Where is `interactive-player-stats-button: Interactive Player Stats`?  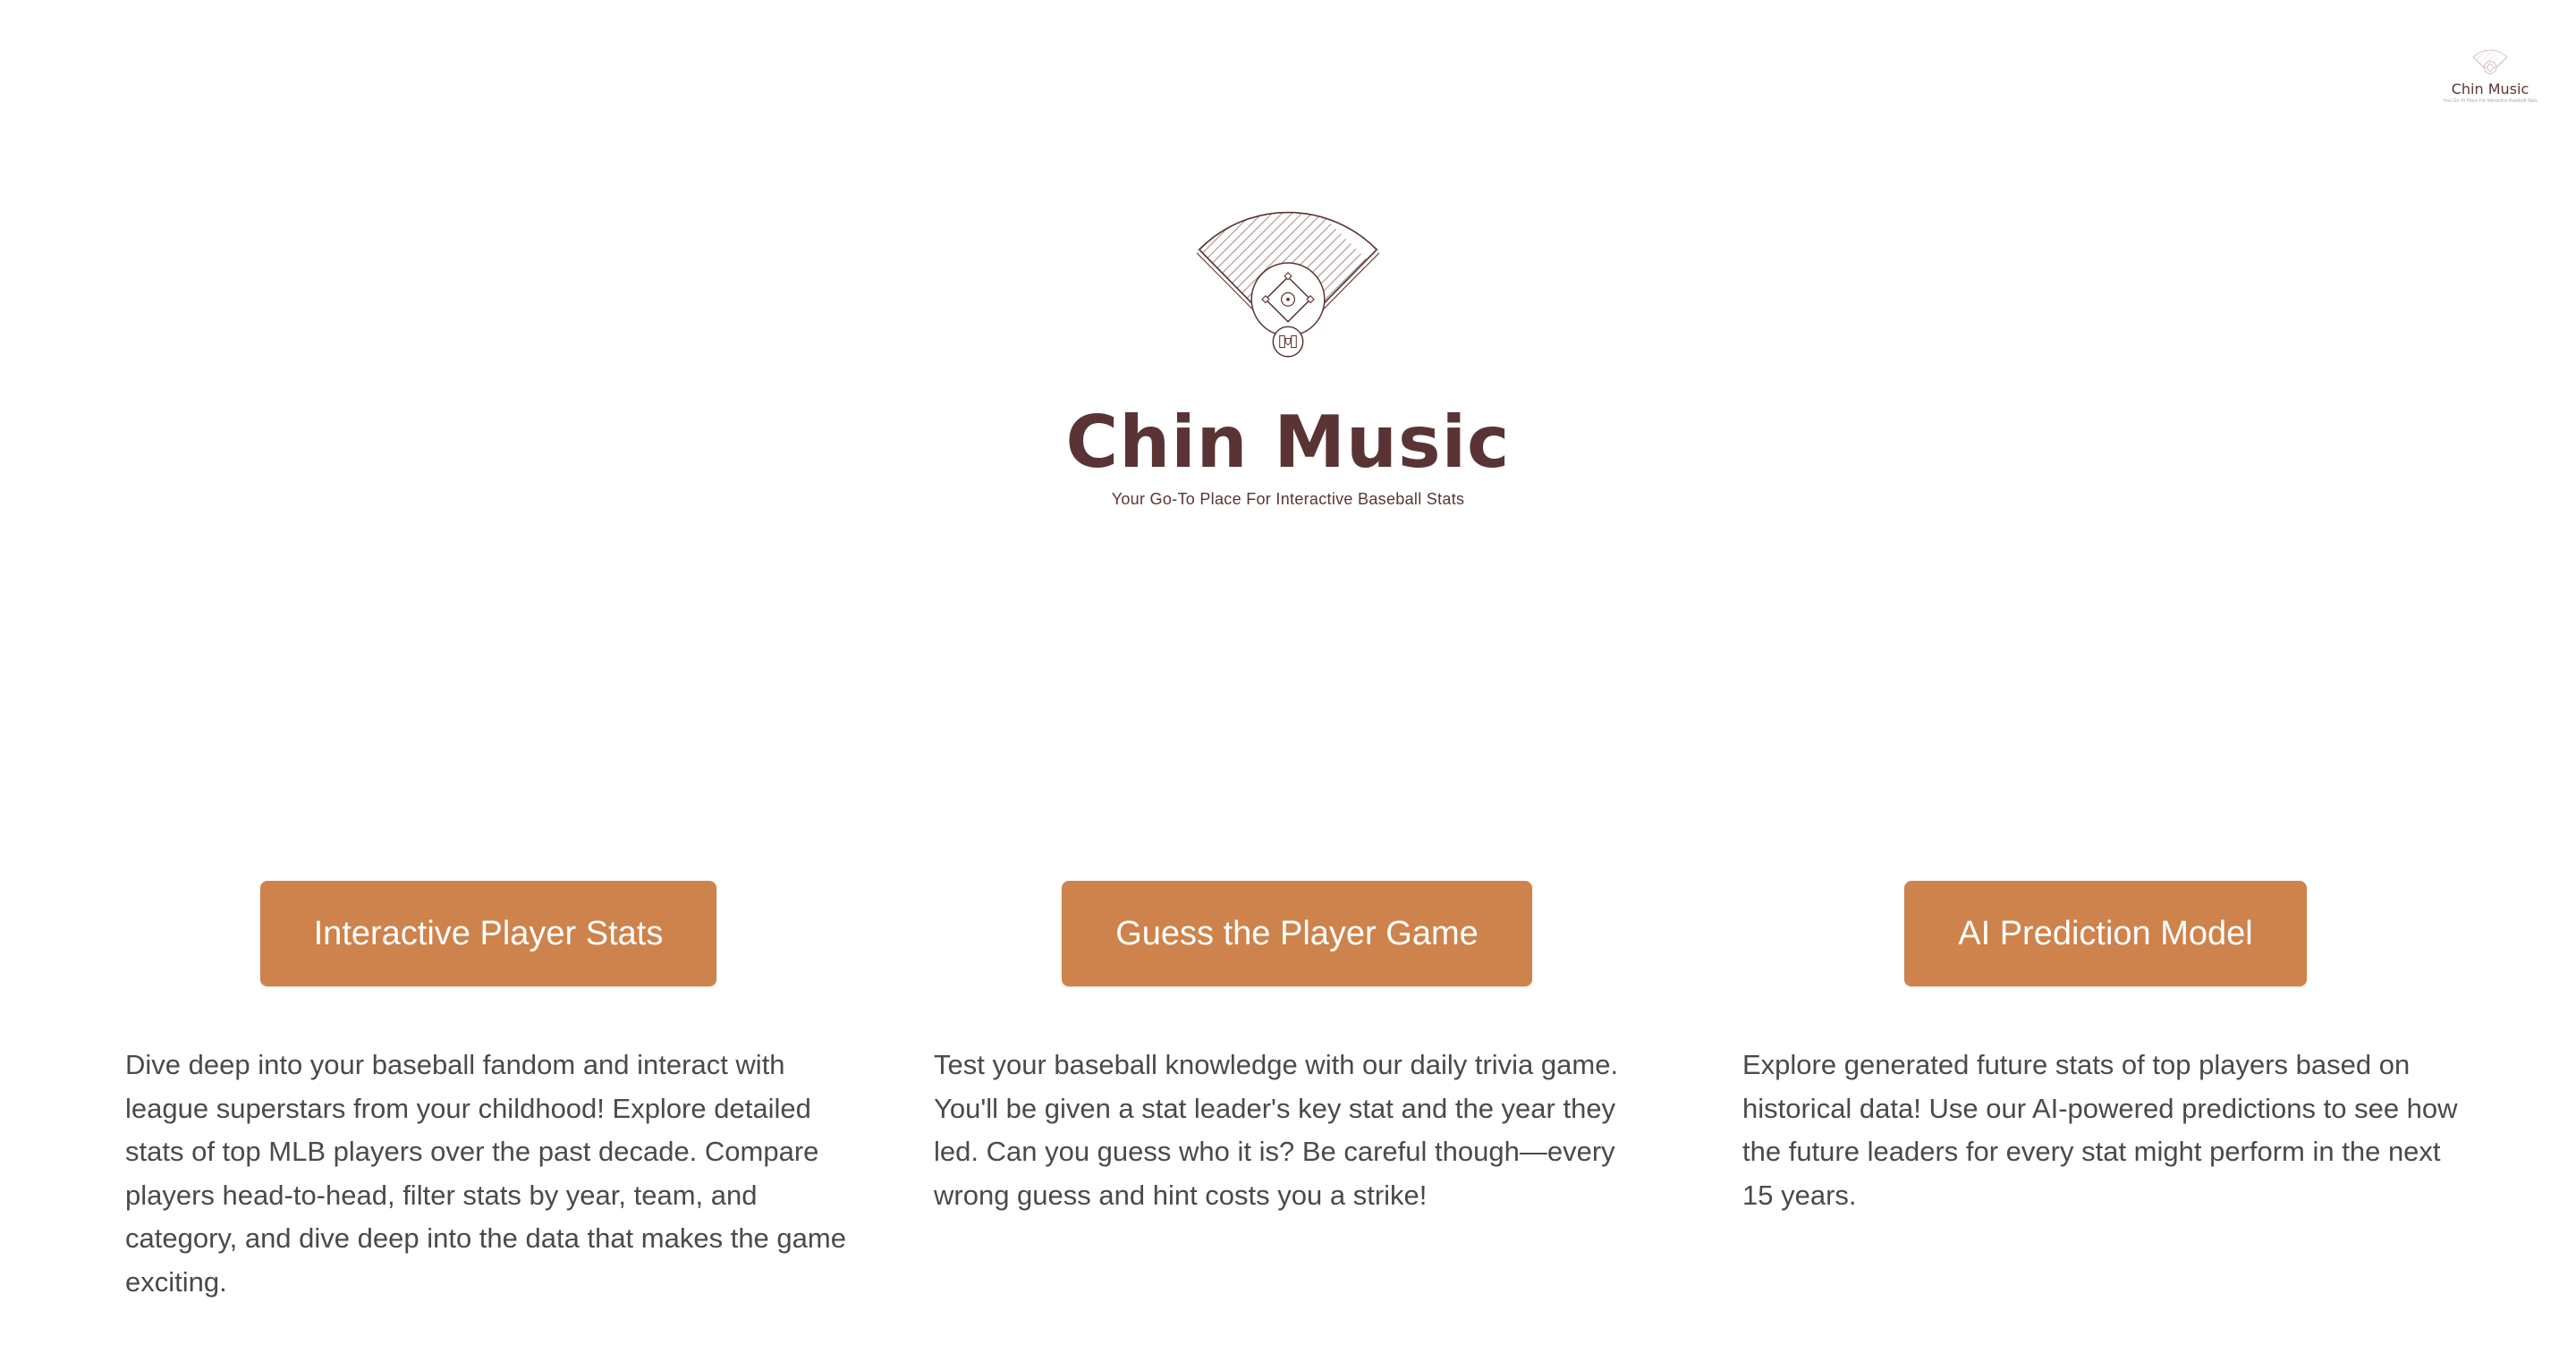 interactive-player-stats-button: Interactive Player Stats is located at coordinates (488, 934).